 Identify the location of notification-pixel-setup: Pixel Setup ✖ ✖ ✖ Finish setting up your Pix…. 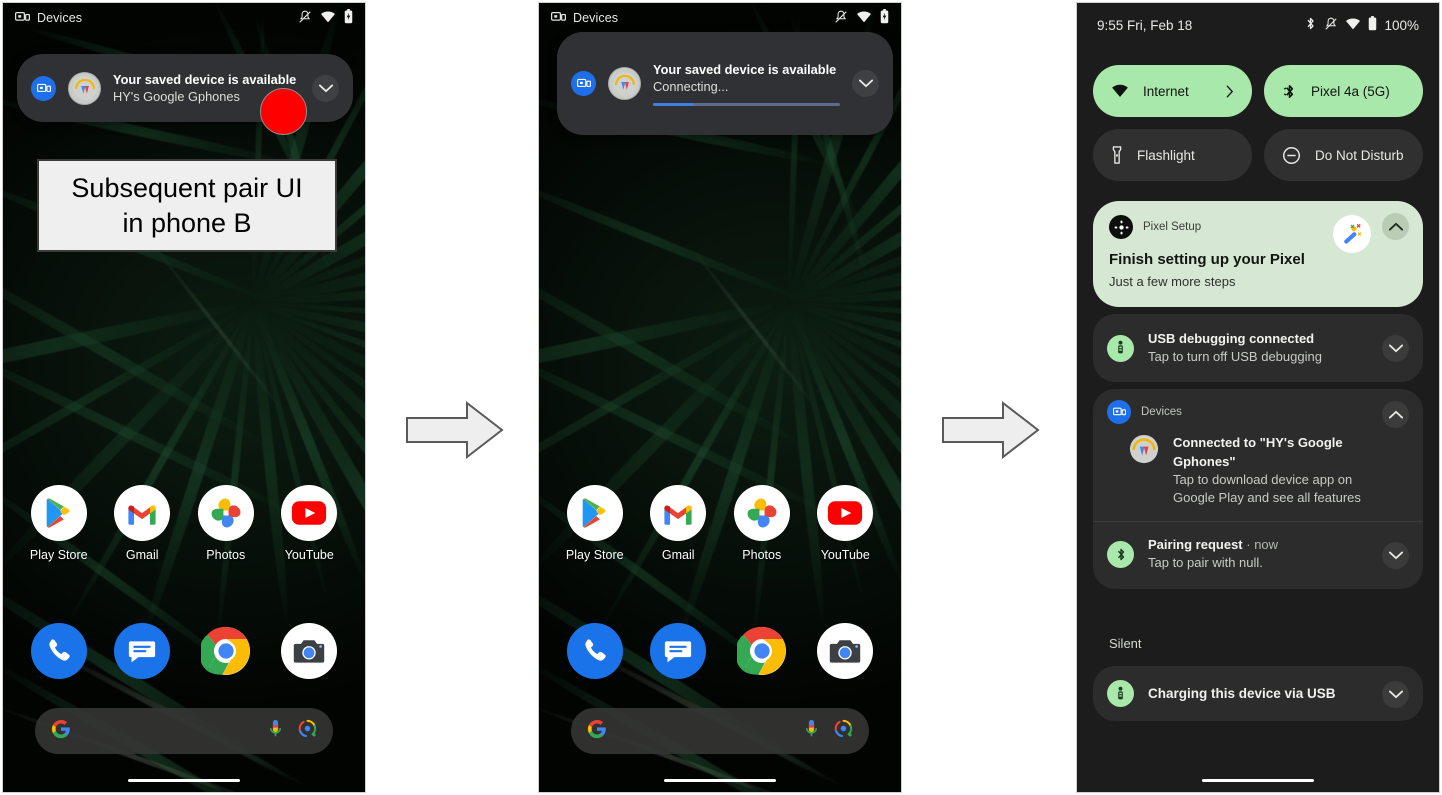
(1258, 254).